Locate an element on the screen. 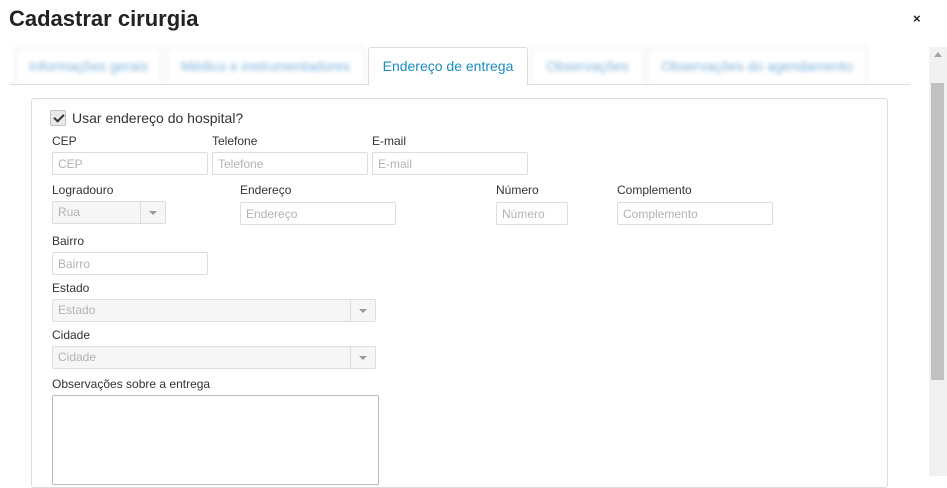 This screenshot has width=947, height=488. complemento-label: Complemento is located at coordinates (654, 190).